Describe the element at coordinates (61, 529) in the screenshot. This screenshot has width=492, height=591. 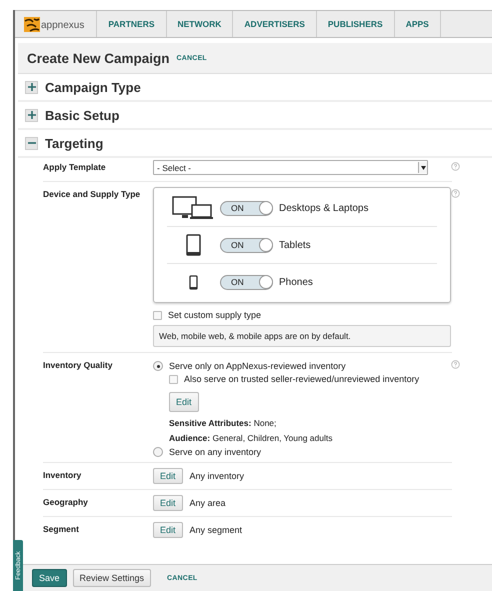
I see `field-label: Segment` at that location.